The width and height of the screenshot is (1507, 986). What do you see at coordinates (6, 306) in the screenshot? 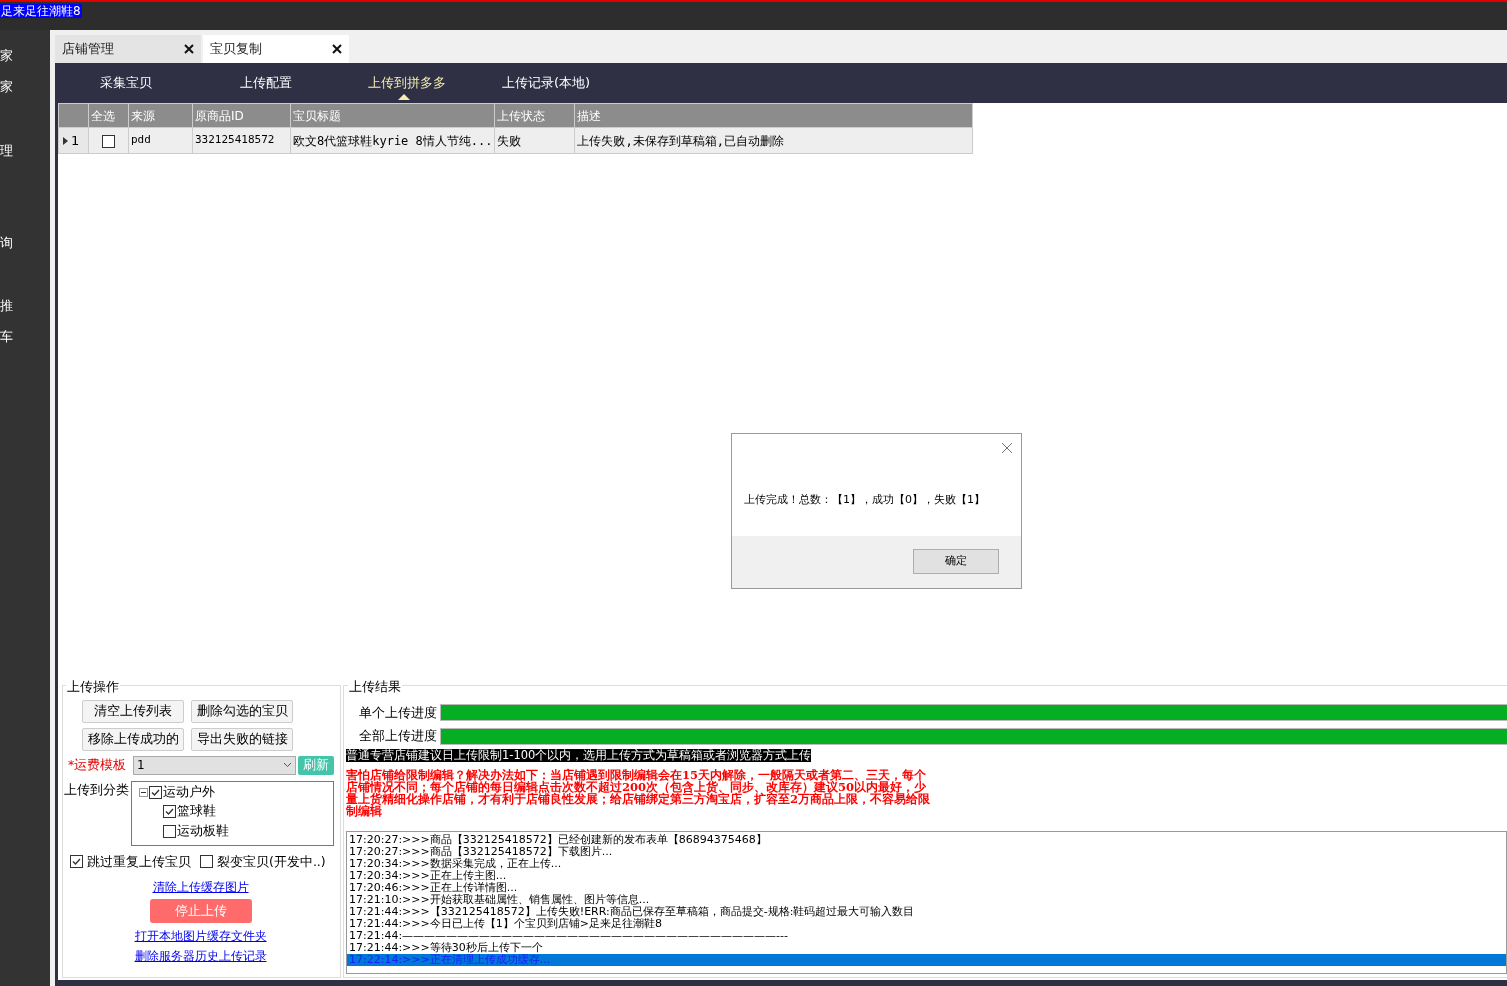
I see `sidebar-item: 推` at bounding box center [6, 306].